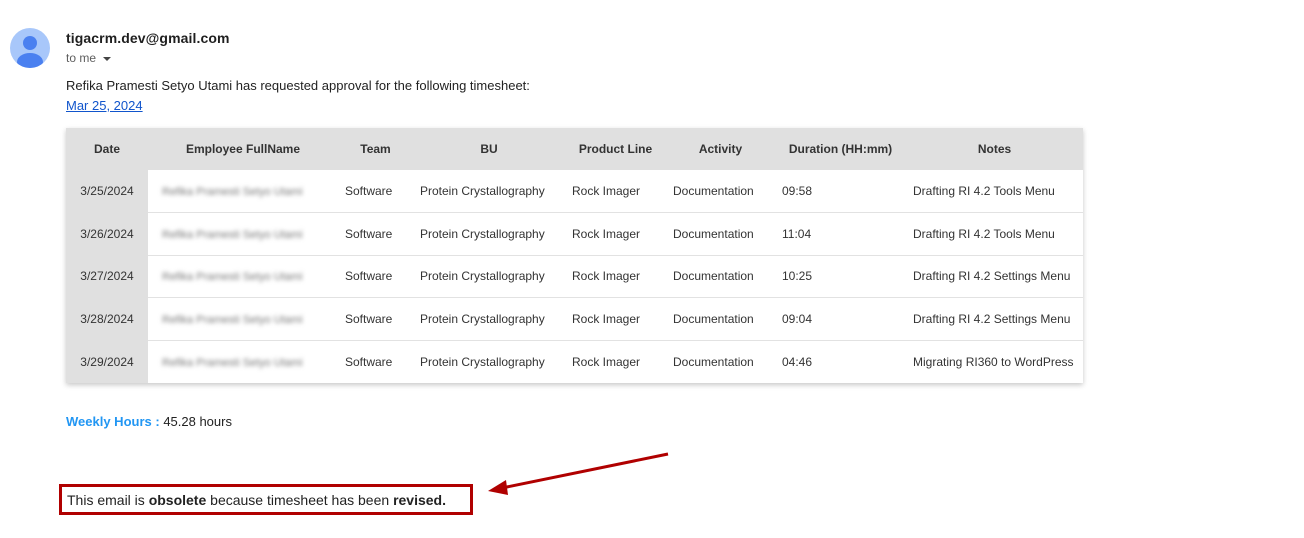 The width and height of the screenshot is (1304, 538). Describe the element at coordinates (30, 52) in the screenshot. I see `person-icon` at that location.